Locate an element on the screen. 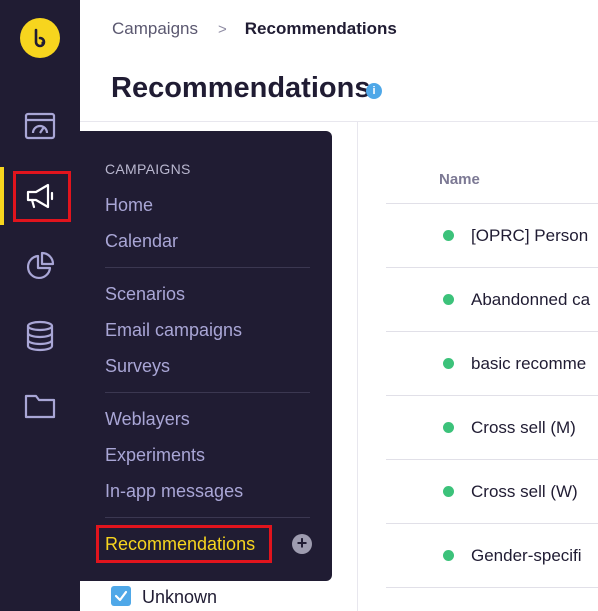 The width and height of the screenshot is (598, 611). checkmark-icon is located at coordinates (121, 596).